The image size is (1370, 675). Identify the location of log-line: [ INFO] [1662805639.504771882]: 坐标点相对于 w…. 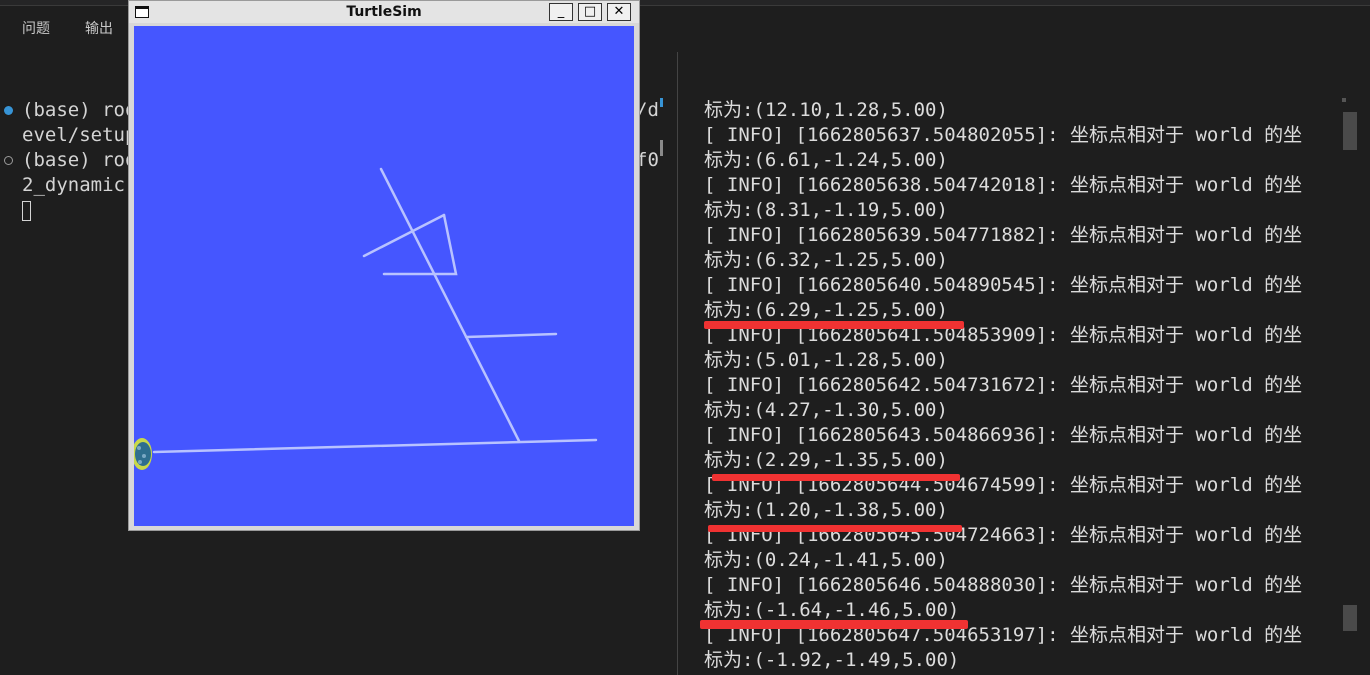
(1003, 235).